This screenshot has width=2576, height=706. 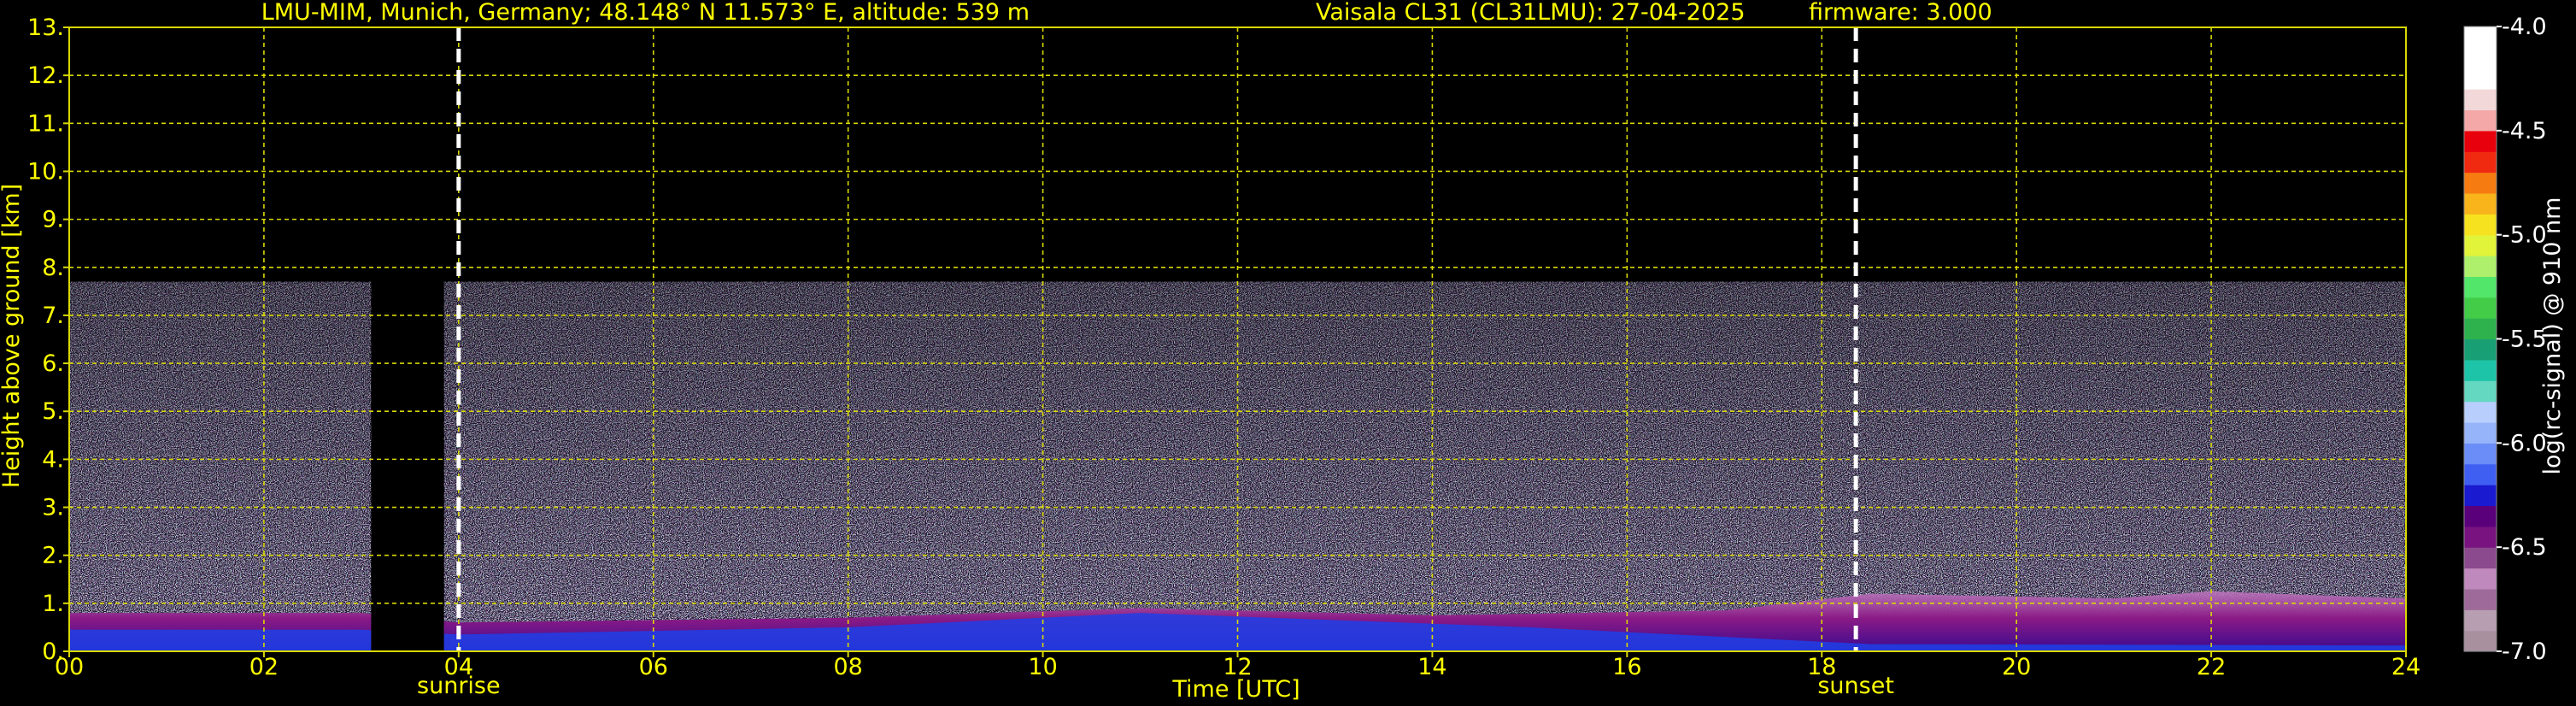 What do you see at coordinates (53, 220) in the screenshot?
I see `y-tick-label: 9.` at bounding box center [53, 220].